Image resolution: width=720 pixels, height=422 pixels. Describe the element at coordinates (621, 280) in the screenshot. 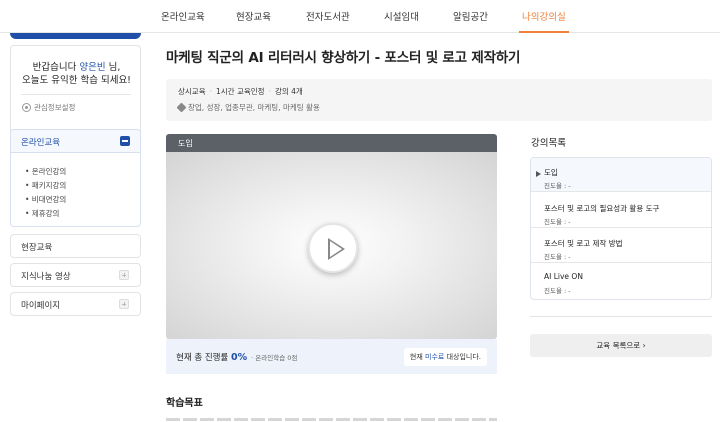

I see `lecture-item: AI Live ON 진도율 : -` at that location.